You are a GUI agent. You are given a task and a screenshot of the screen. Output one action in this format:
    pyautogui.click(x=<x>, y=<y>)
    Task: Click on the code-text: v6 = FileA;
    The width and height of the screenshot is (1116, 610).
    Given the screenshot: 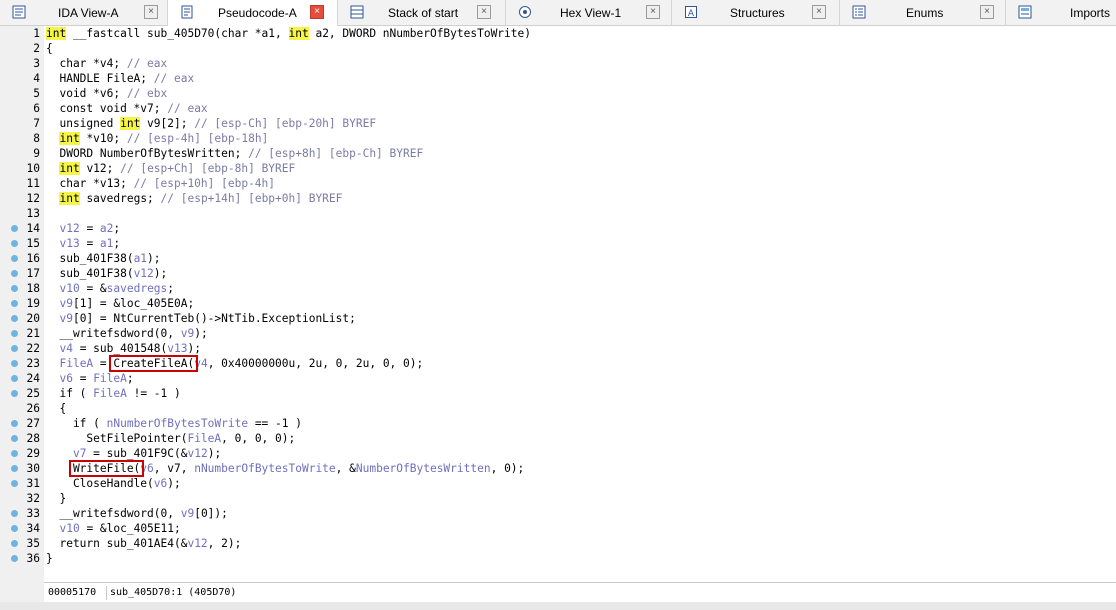 What is the action you would take?
    pyautogui.click(x=89, y=378)
    